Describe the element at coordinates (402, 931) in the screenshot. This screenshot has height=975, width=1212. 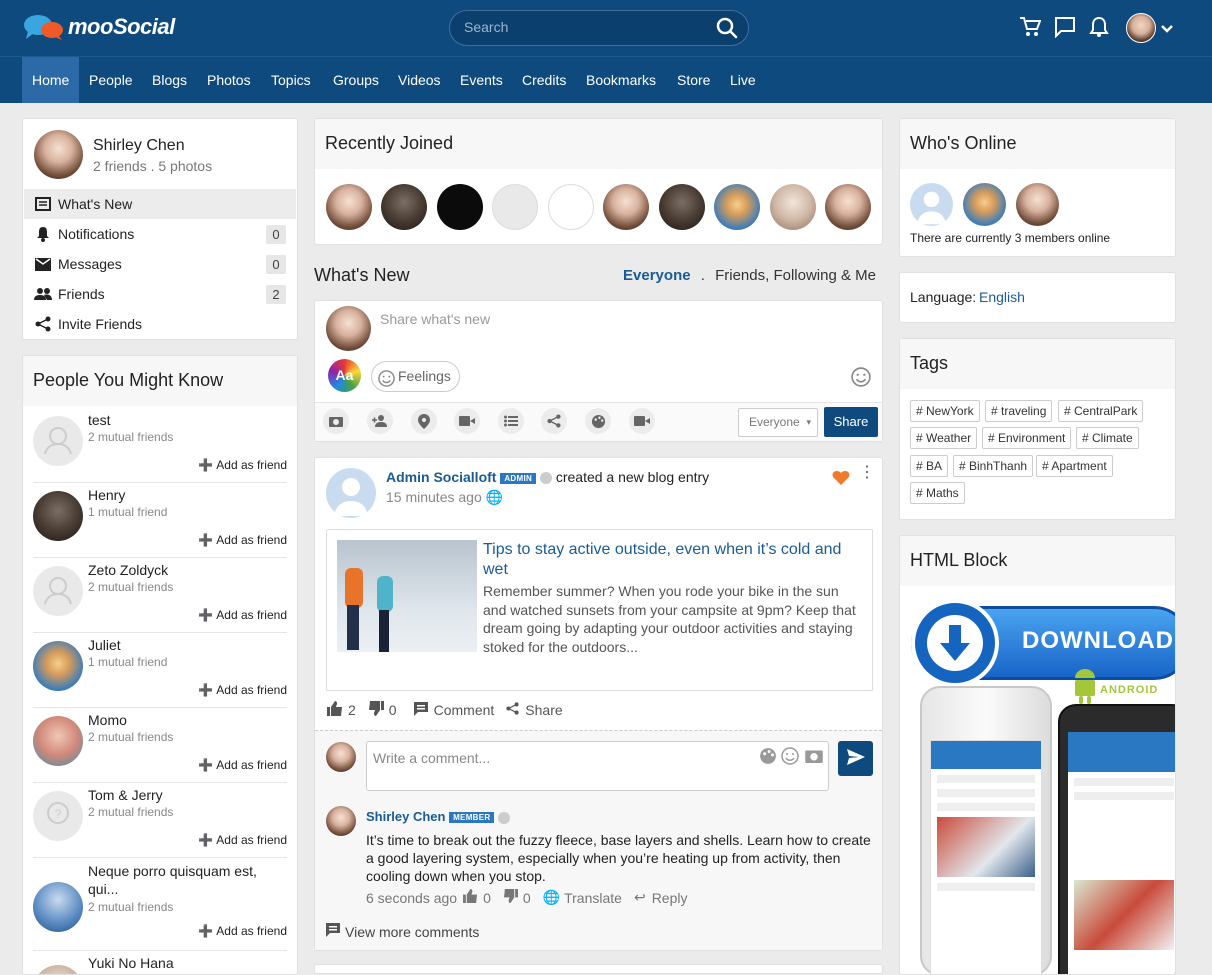
I see `view-more-comments: View more comments` at that location.